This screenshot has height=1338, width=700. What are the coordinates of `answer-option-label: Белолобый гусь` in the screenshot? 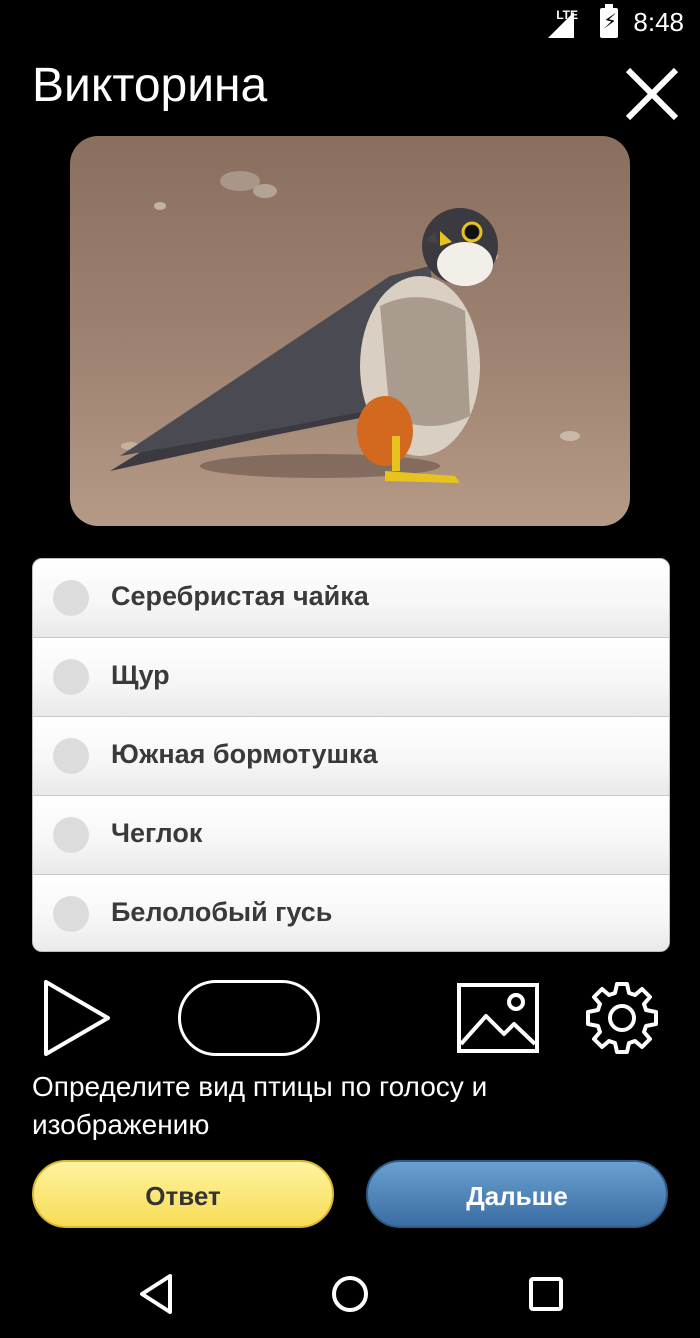 It's located at (222, 912).